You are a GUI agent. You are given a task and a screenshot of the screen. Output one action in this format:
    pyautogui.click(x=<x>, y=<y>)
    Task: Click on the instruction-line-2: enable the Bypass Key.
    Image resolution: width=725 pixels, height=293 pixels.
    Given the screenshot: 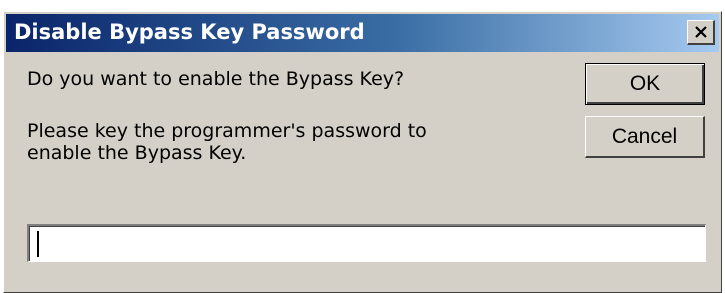 What is the action you would take?
    pyautogui.click(x=137, y=153)
    